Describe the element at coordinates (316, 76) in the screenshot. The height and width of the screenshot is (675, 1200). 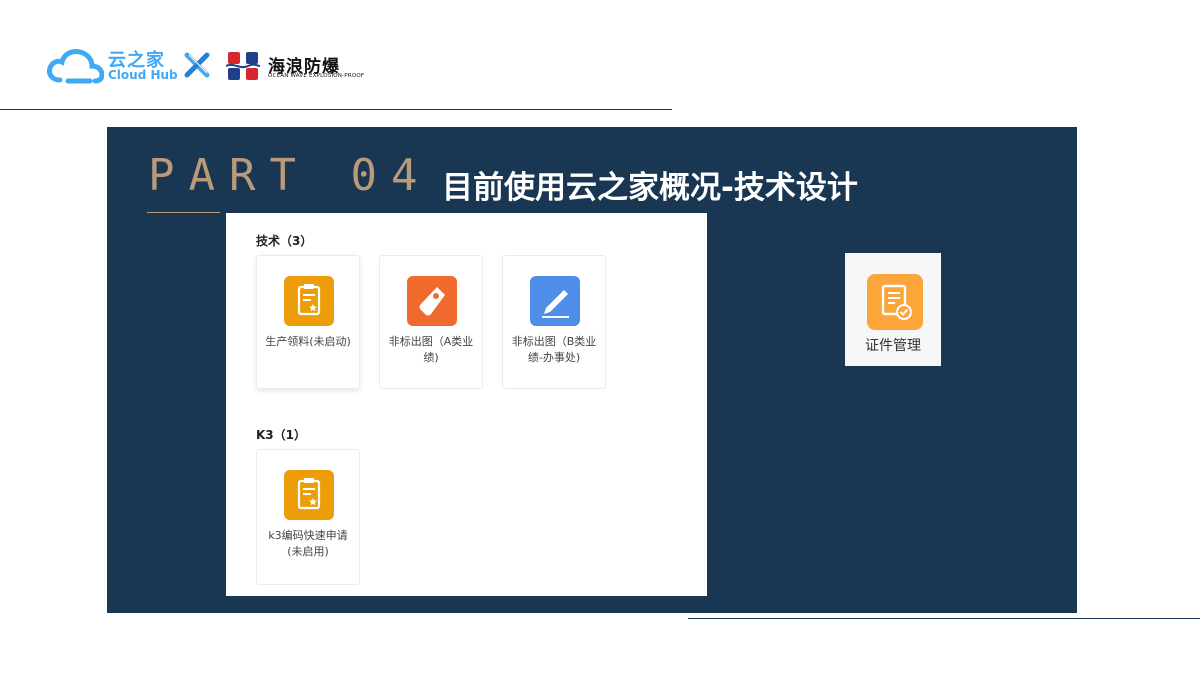
I see `partner-name-en: OCEAN WAVE EXPLOSION-PROOF` at that location.